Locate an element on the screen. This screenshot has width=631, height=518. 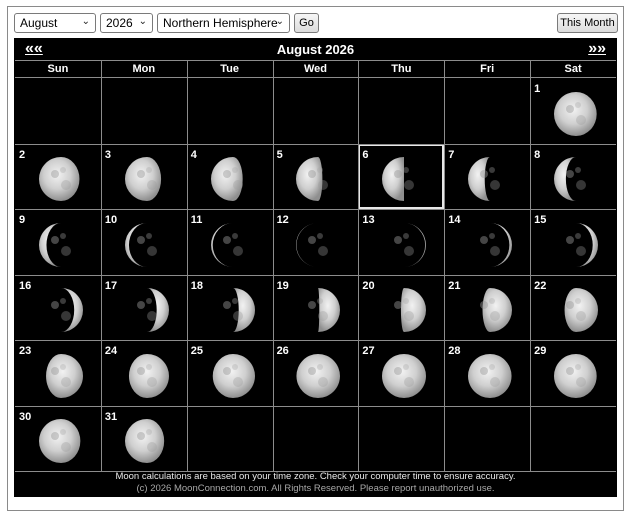
year-select: 2026 ⌄ is located at coordinates (126, 23).